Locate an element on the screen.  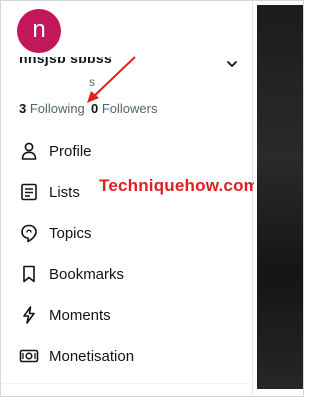
following-label: Following is located at coordinates (57, 108).